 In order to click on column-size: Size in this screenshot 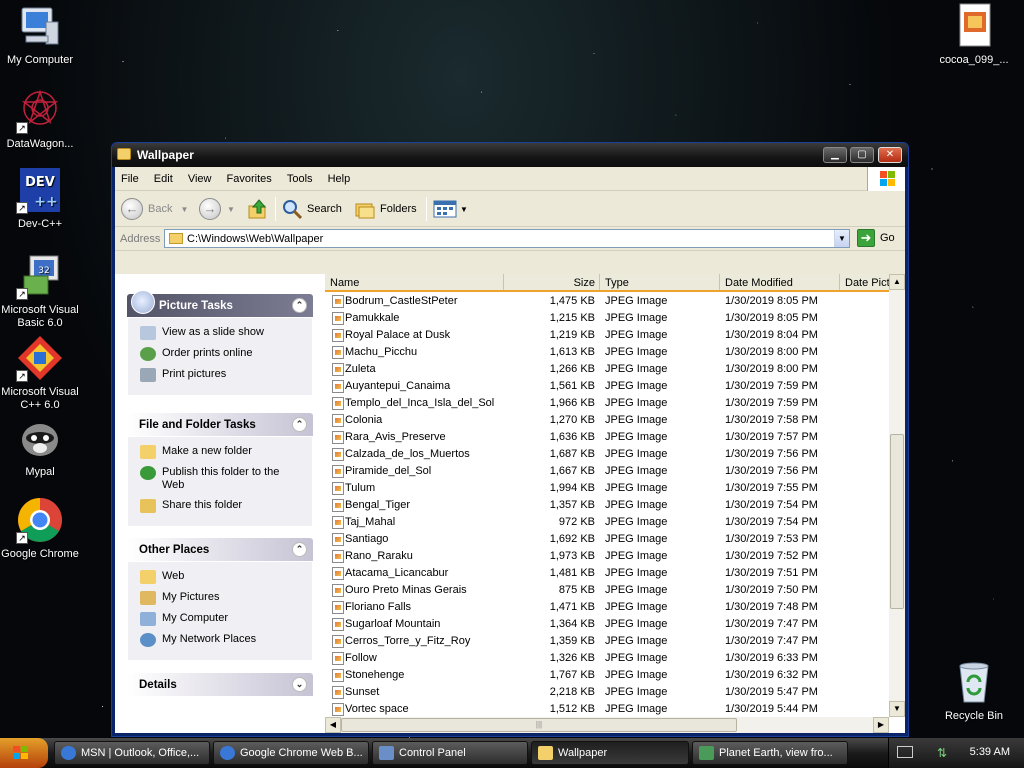, I will do `click(552, 282)`.